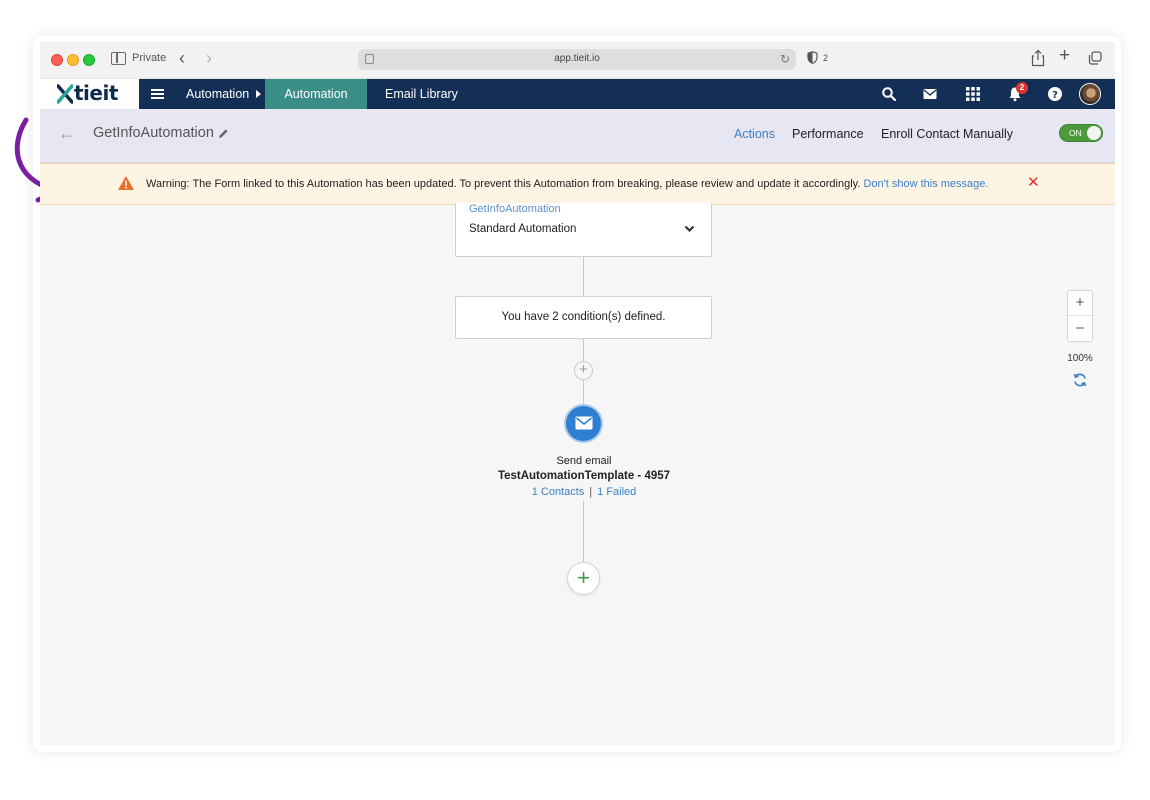 Image resolution: width=1150 pixels, height=800 pixels. Describe the element at coordinates (118, 58) in the screenshot. I see `sidebar-toggle-icon` at that location.